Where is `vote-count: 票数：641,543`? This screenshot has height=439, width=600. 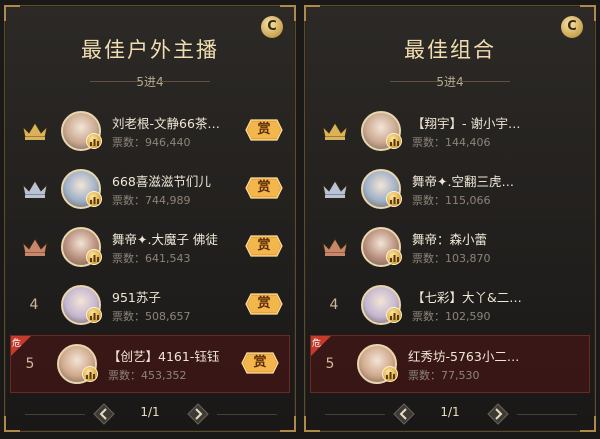 vote-count: 票数：641,543 is located at coordinates (151, 258).